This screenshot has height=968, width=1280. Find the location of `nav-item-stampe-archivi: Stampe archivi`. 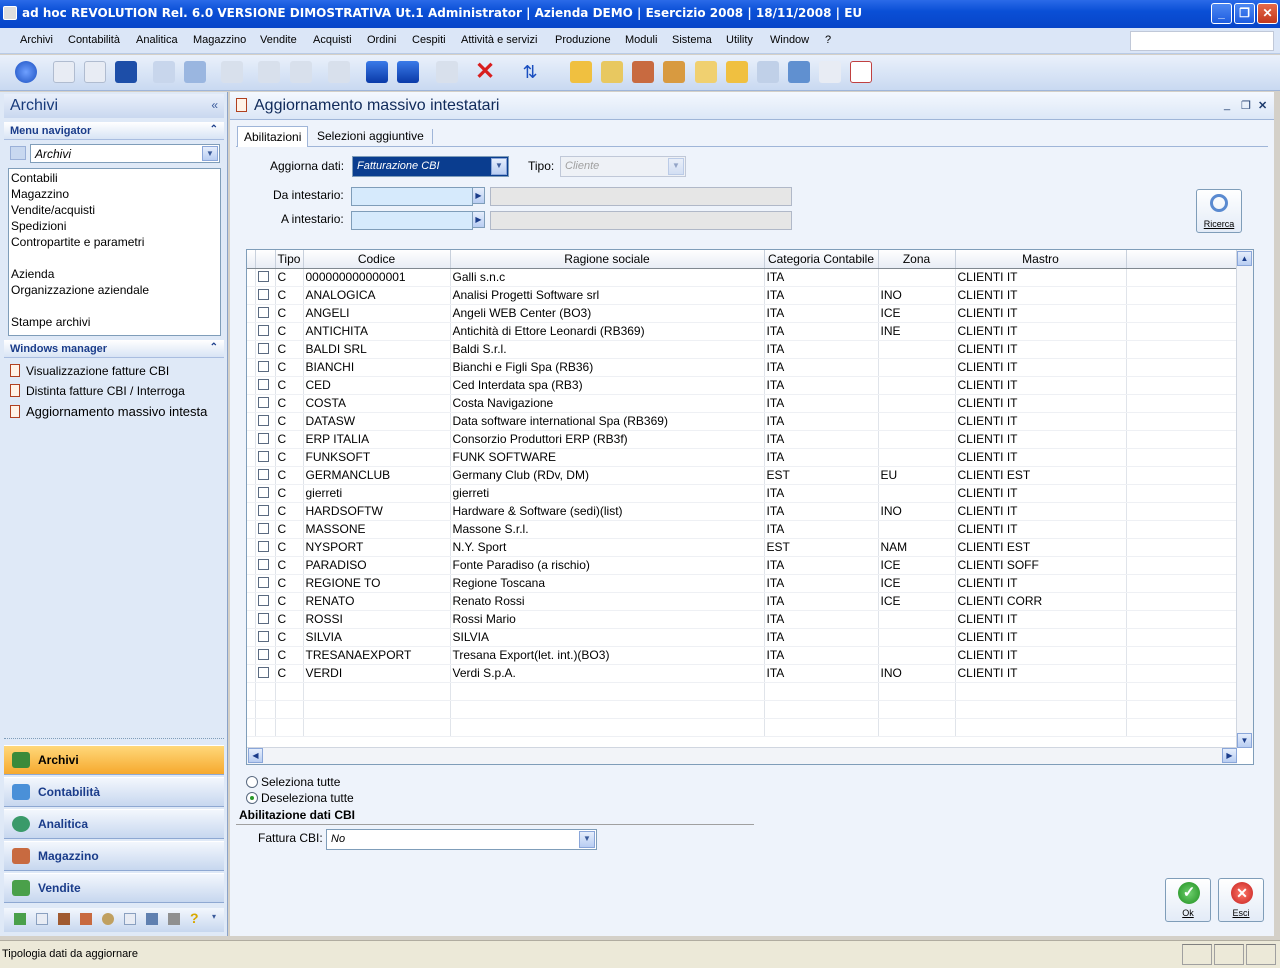

nav-item-stampe-archivi: Stampe archivi is located at coordinates (50, 322).